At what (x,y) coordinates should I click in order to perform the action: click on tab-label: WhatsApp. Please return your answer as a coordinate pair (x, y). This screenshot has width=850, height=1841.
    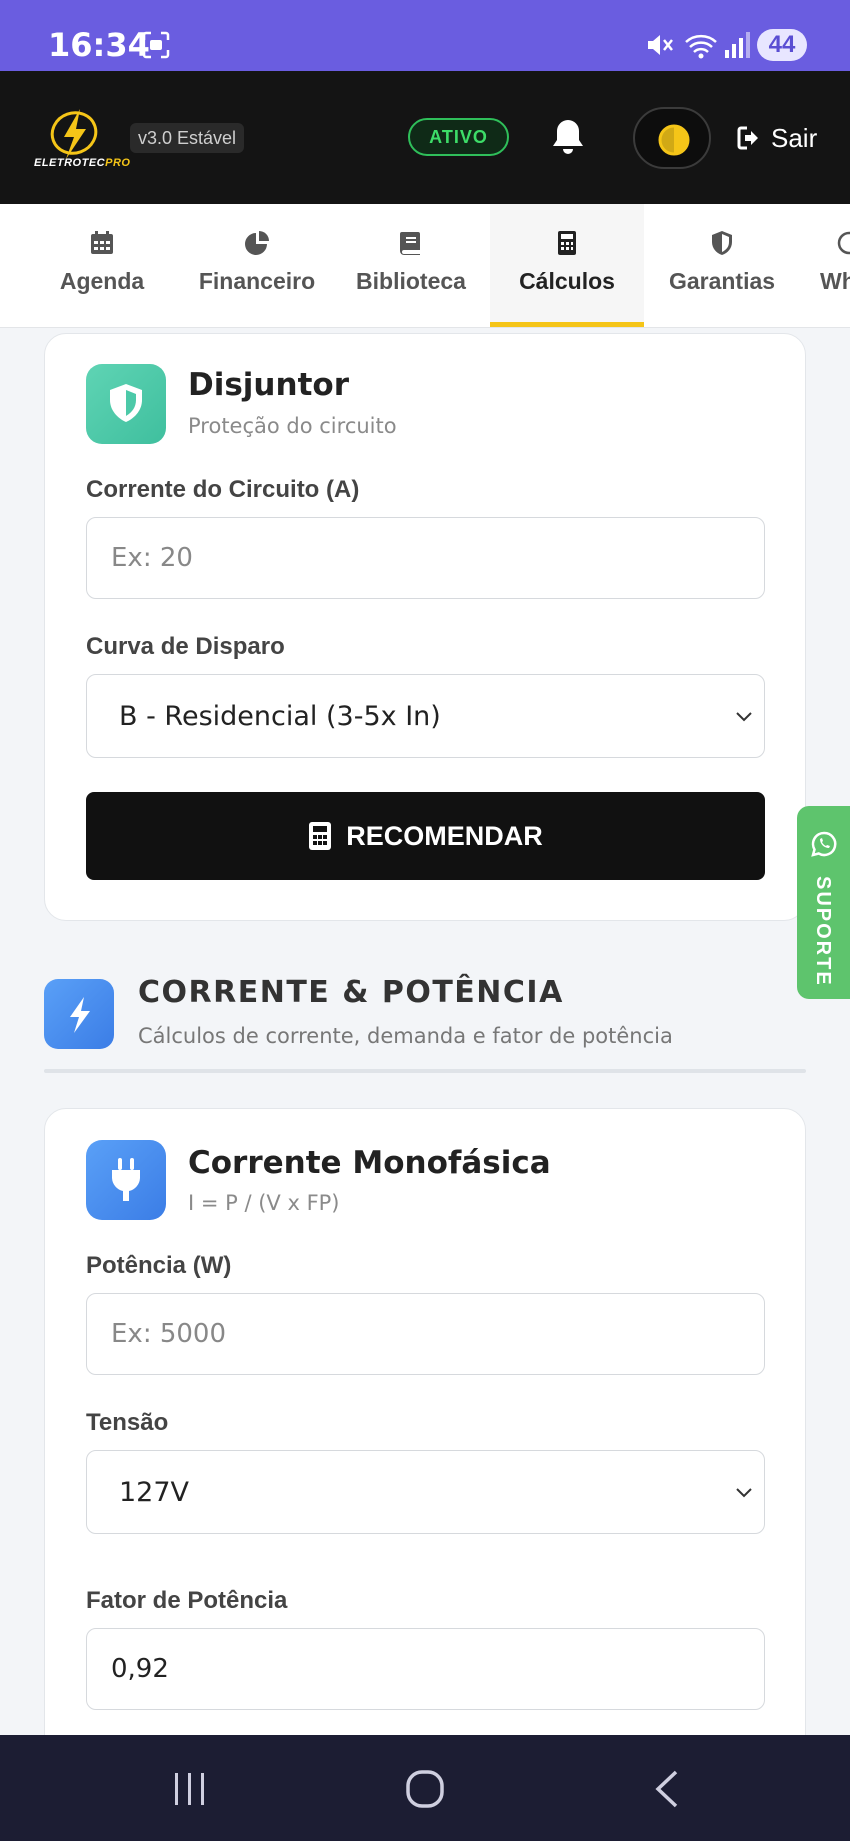
    Looking at the image, I should click on (835, 281).